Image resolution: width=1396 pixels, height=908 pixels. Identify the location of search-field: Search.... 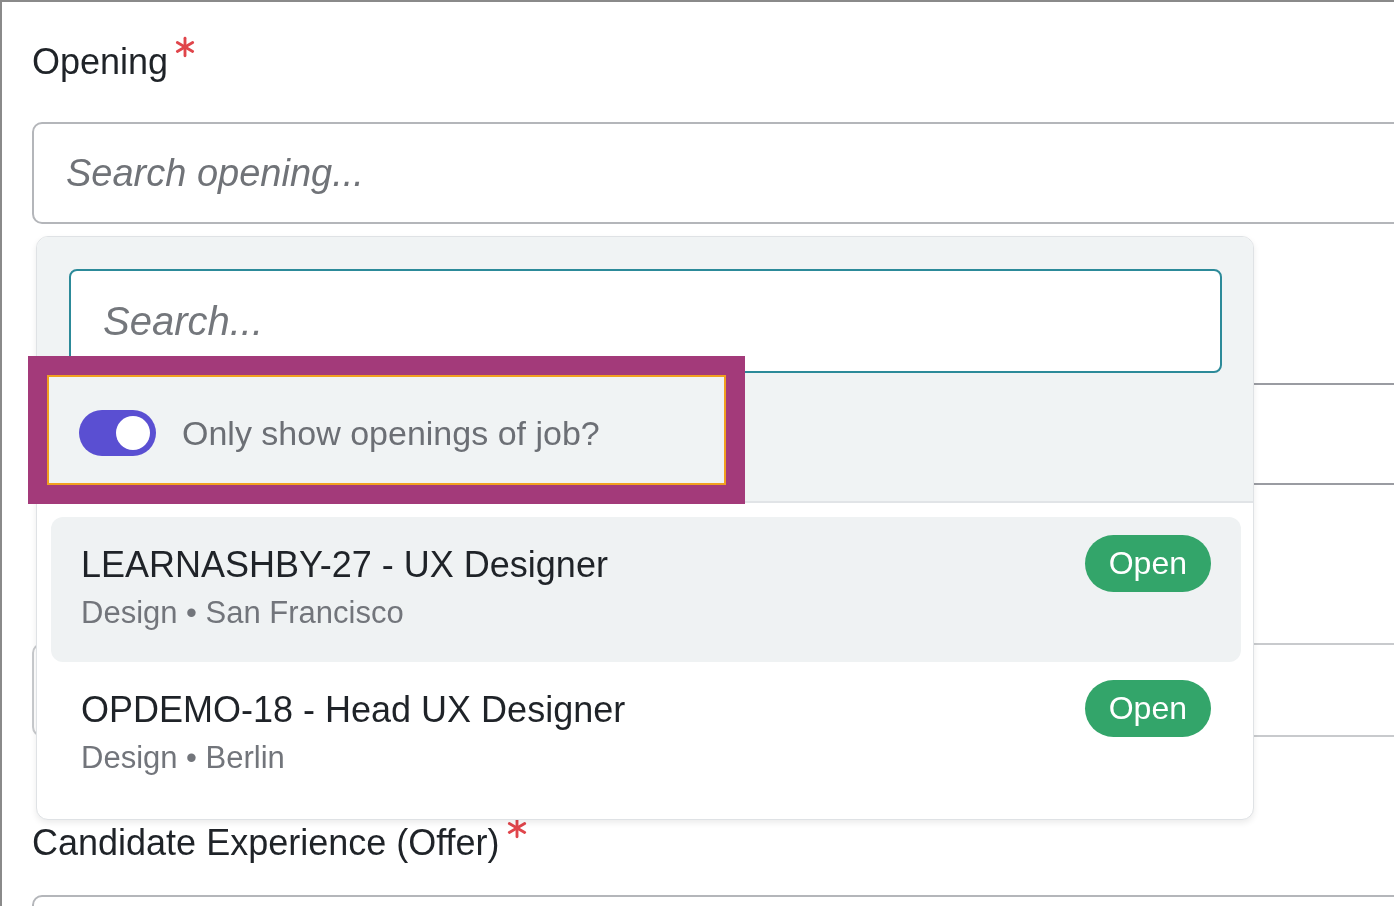
(645, 321).